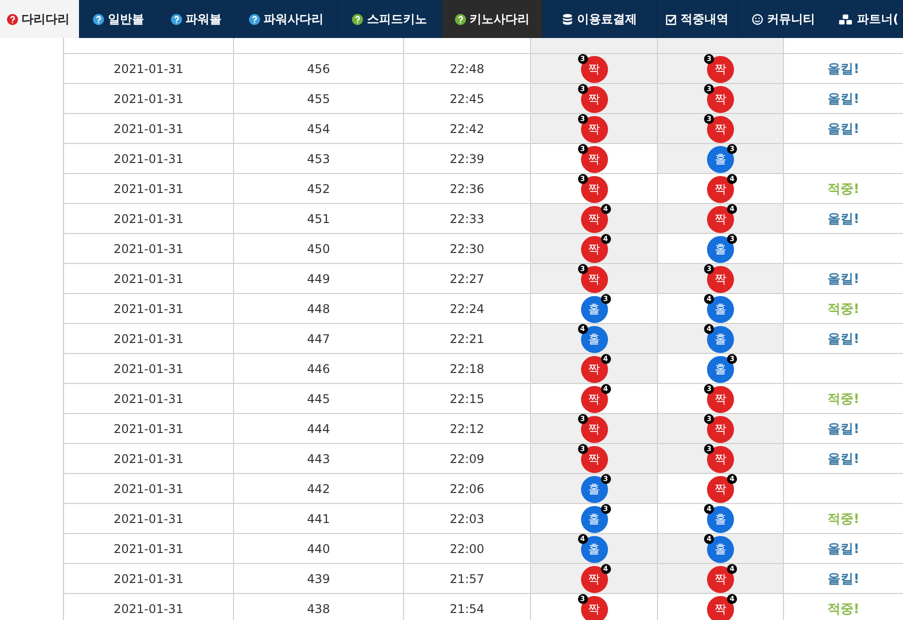  What do you see at coordinates (467, 549) in the screenshot?
I see `time-cell: 22:00` at bounding box center [467, 549].